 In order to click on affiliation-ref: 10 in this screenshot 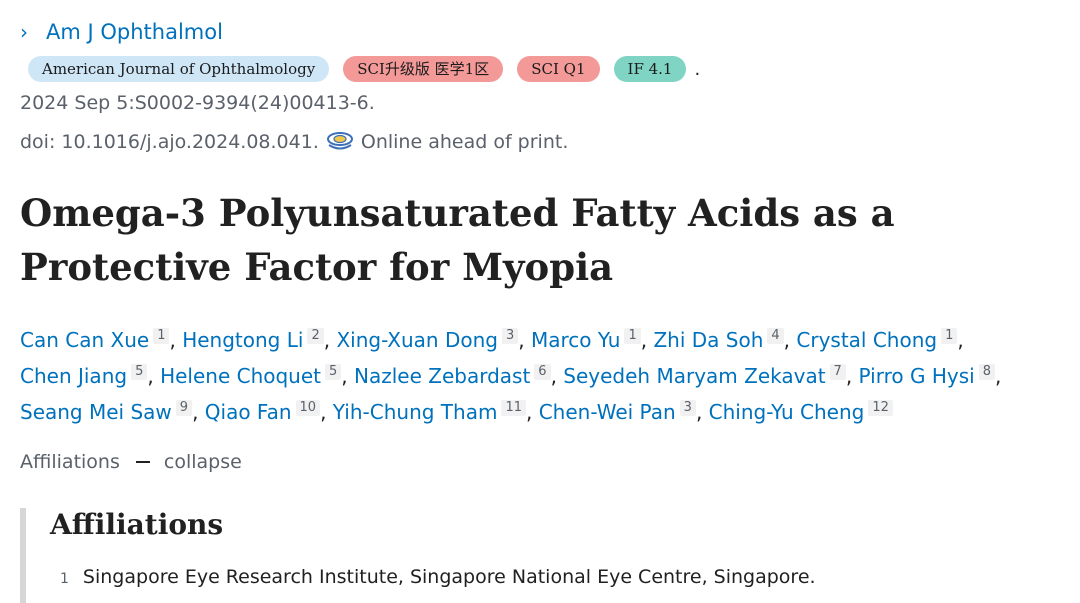, I will do `click(308, 408)`.